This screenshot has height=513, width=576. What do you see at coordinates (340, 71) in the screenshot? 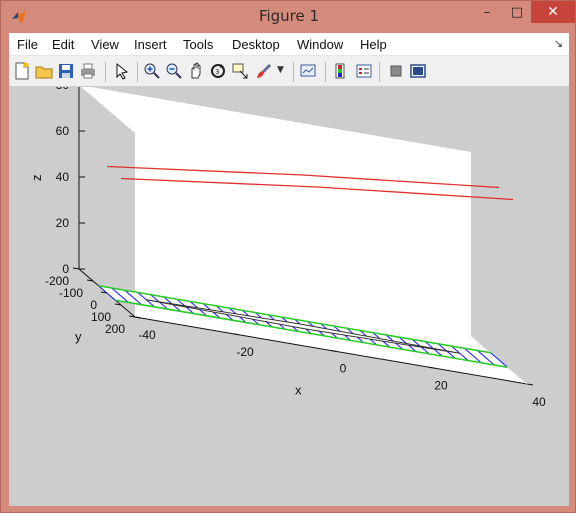
I see `insert-colorbar-icon` at bounding box center [340, 71].